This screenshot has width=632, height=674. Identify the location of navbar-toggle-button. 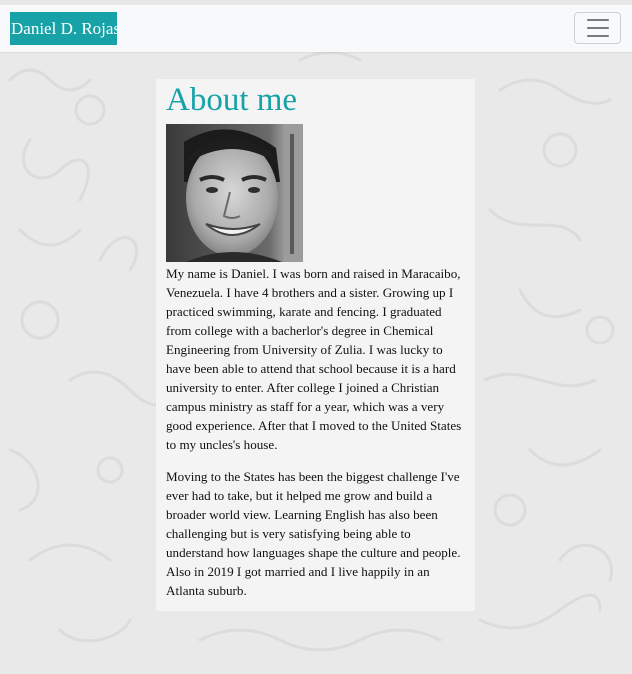
(597, 28).